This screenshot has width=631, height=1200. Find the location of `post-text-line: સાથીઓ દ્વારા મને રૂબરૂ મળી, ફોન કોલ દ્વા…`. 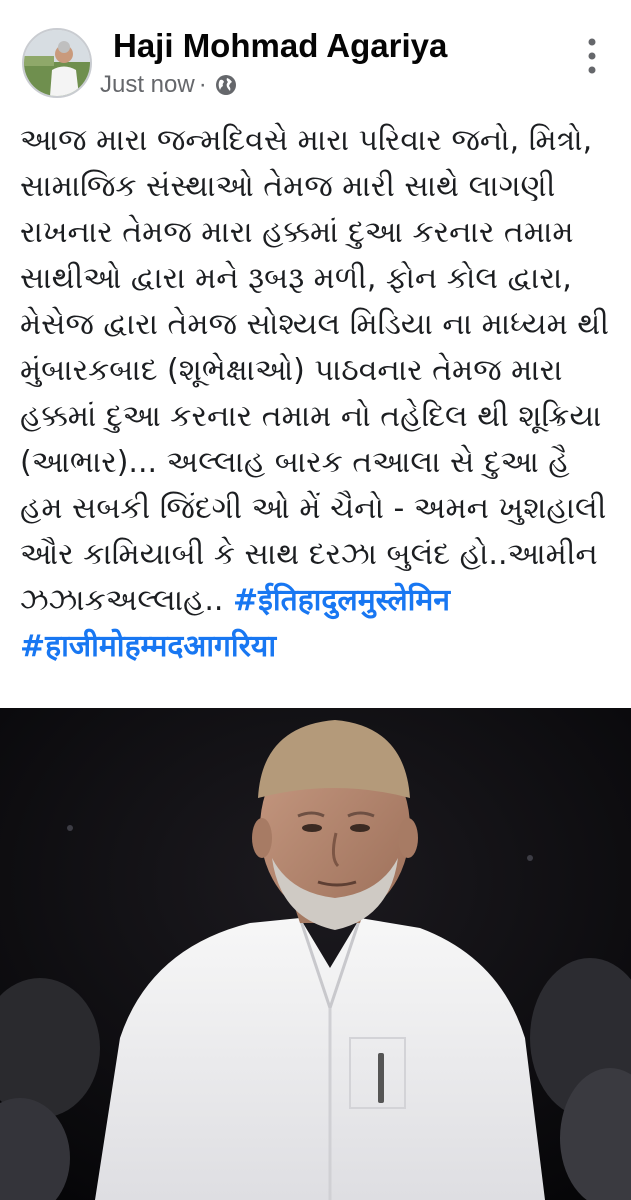

post-text-line: સાથીઓ દ્વારા મને રૂબરૂ મળી, ફોન કોલ દ્વા… is located at coordinates (296, 278).